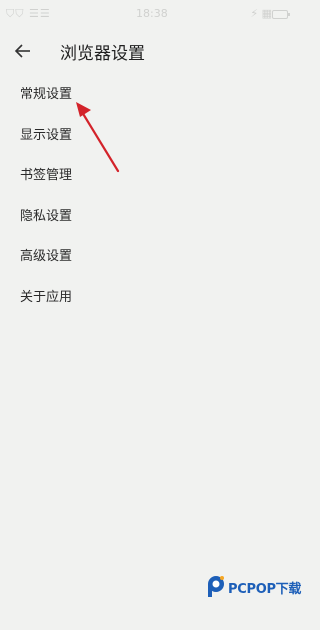  I want to click on arrow-left-icon, so click(22, 51).